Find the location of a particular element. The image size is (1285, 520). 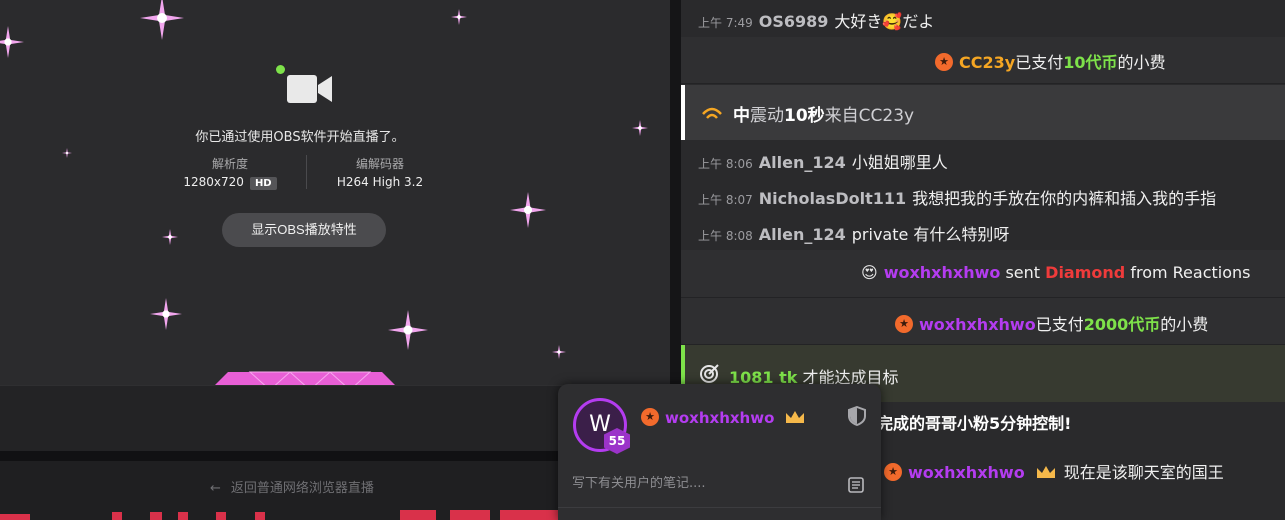

message-timestamp: 上午 8:06 is located at coordinates (725, 164).